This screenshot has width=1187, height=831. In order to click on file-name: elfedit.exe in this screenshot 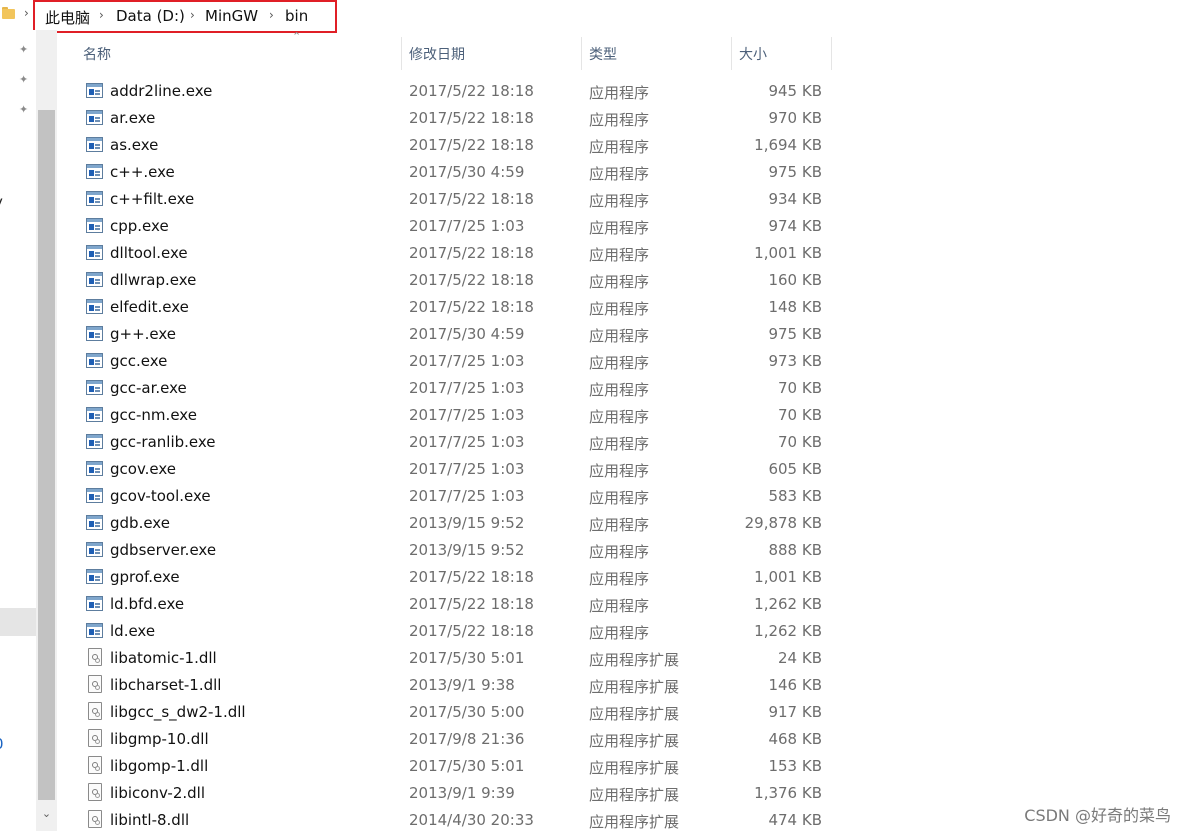, I will do `click(149, 307)`.